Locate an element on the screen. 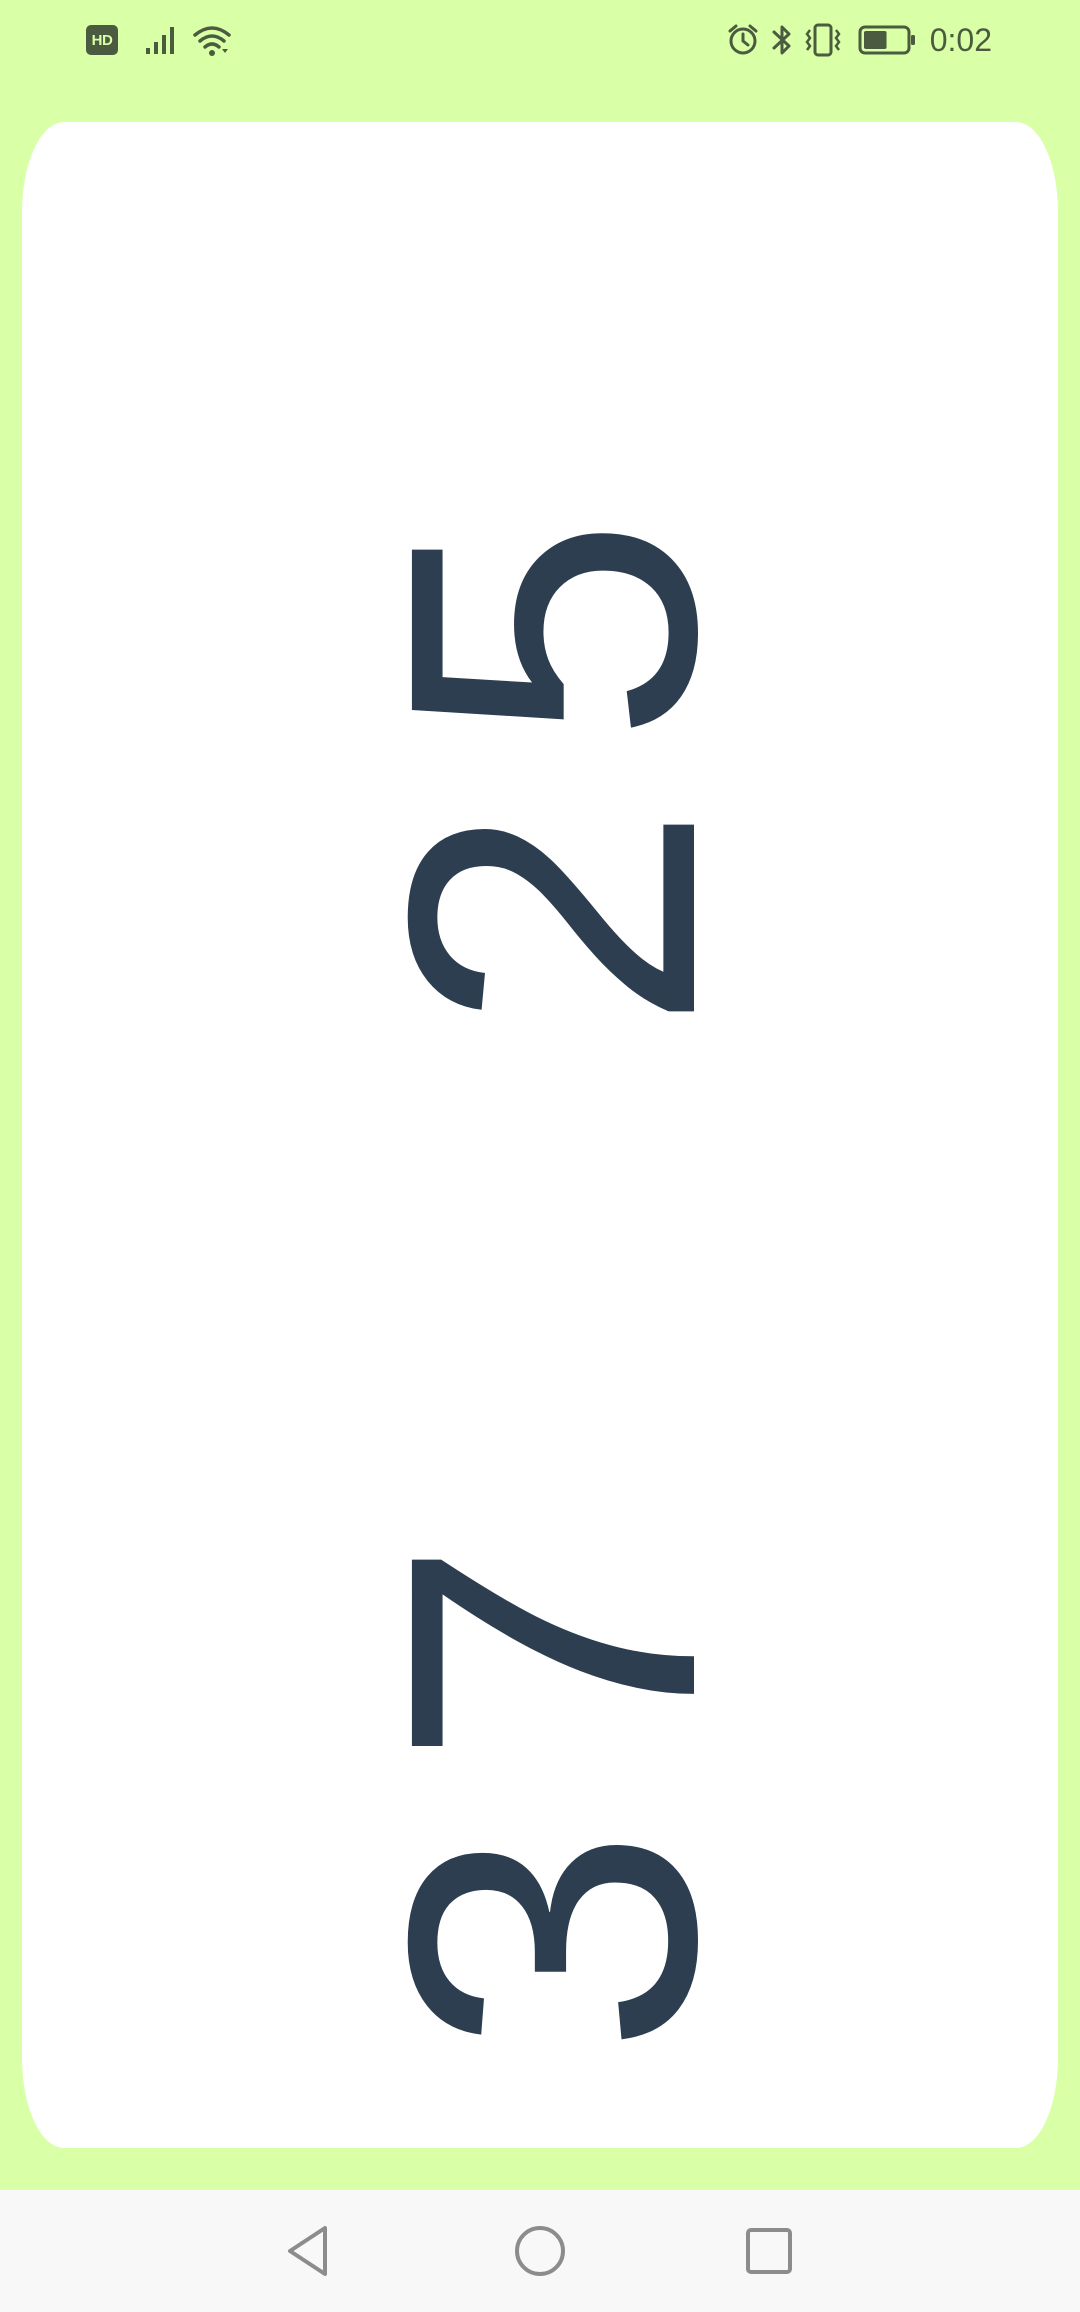 This screenshot has height=2312, width=1080. alarm-icon is located at coordinates (743, 40).